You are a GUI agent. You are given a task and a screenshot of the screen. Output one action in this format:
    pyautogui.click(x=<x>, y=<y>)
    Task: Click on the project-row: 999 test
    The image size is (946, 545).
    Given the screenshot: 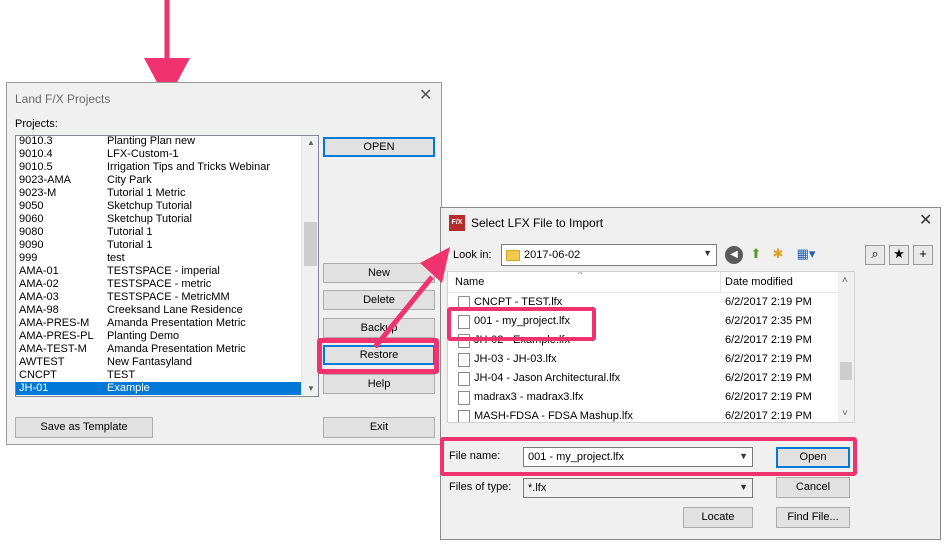 What is the action you would take?
    pyautogui.click(x=158, y=258)
    